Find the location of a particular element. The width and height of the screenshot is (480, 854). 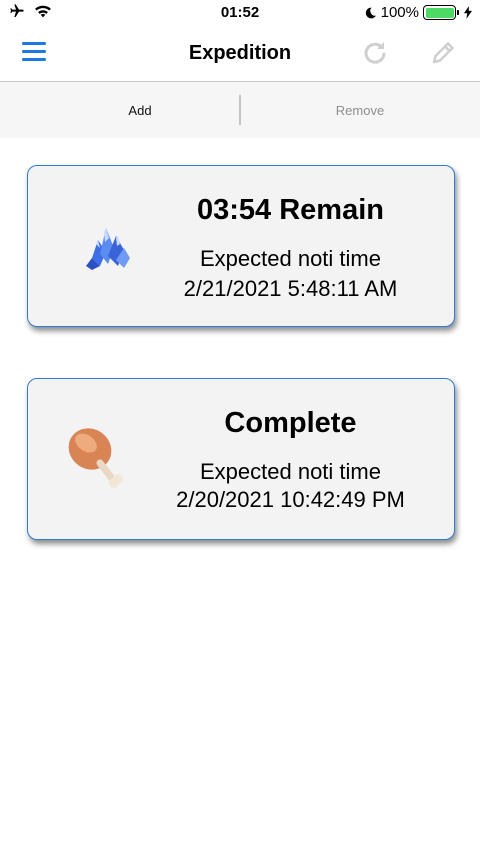

battery-fill is located at coordinates (439, 12).